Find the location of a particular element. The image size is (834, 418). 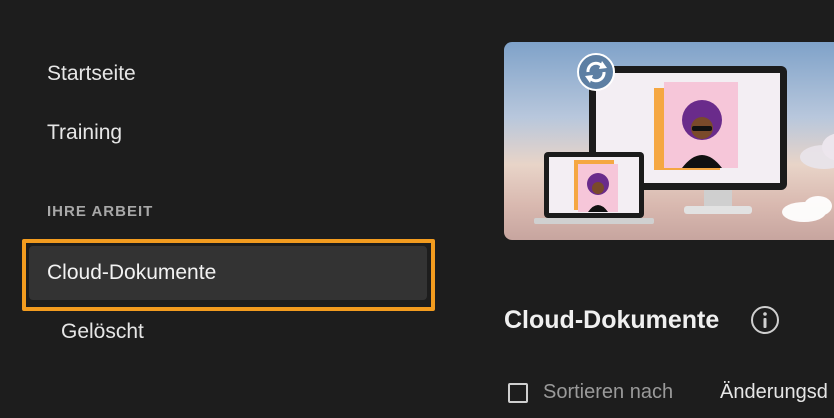

sidebar-item-startseite: Startseite is located at coordinates (91, 74).